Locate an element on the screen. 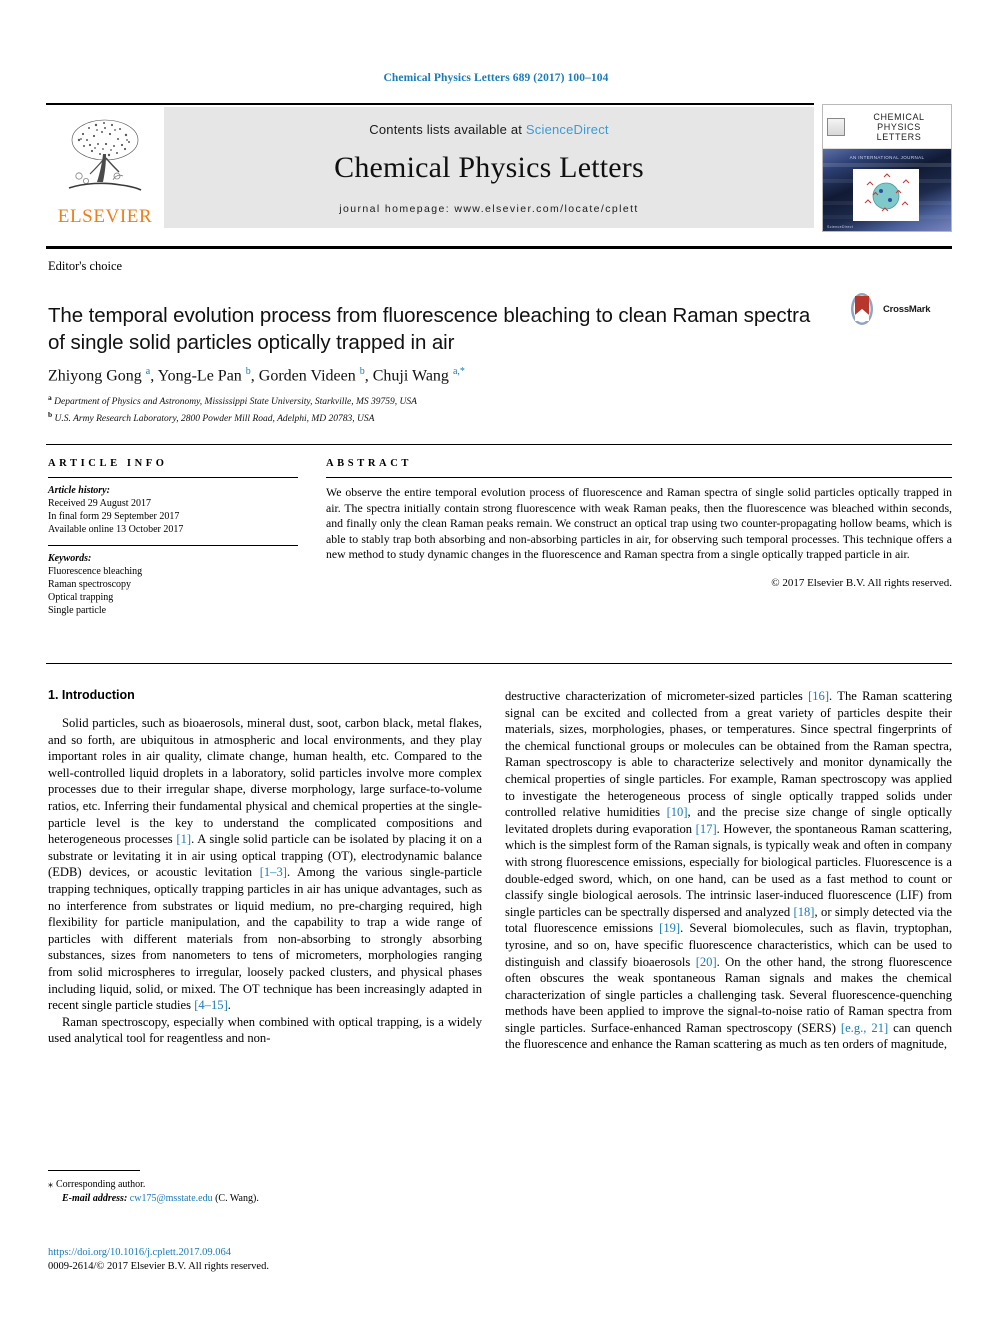 This screenshot has width=992, height=1323. crossmark-badge: CrossMark is located at coordinates (899, 309).